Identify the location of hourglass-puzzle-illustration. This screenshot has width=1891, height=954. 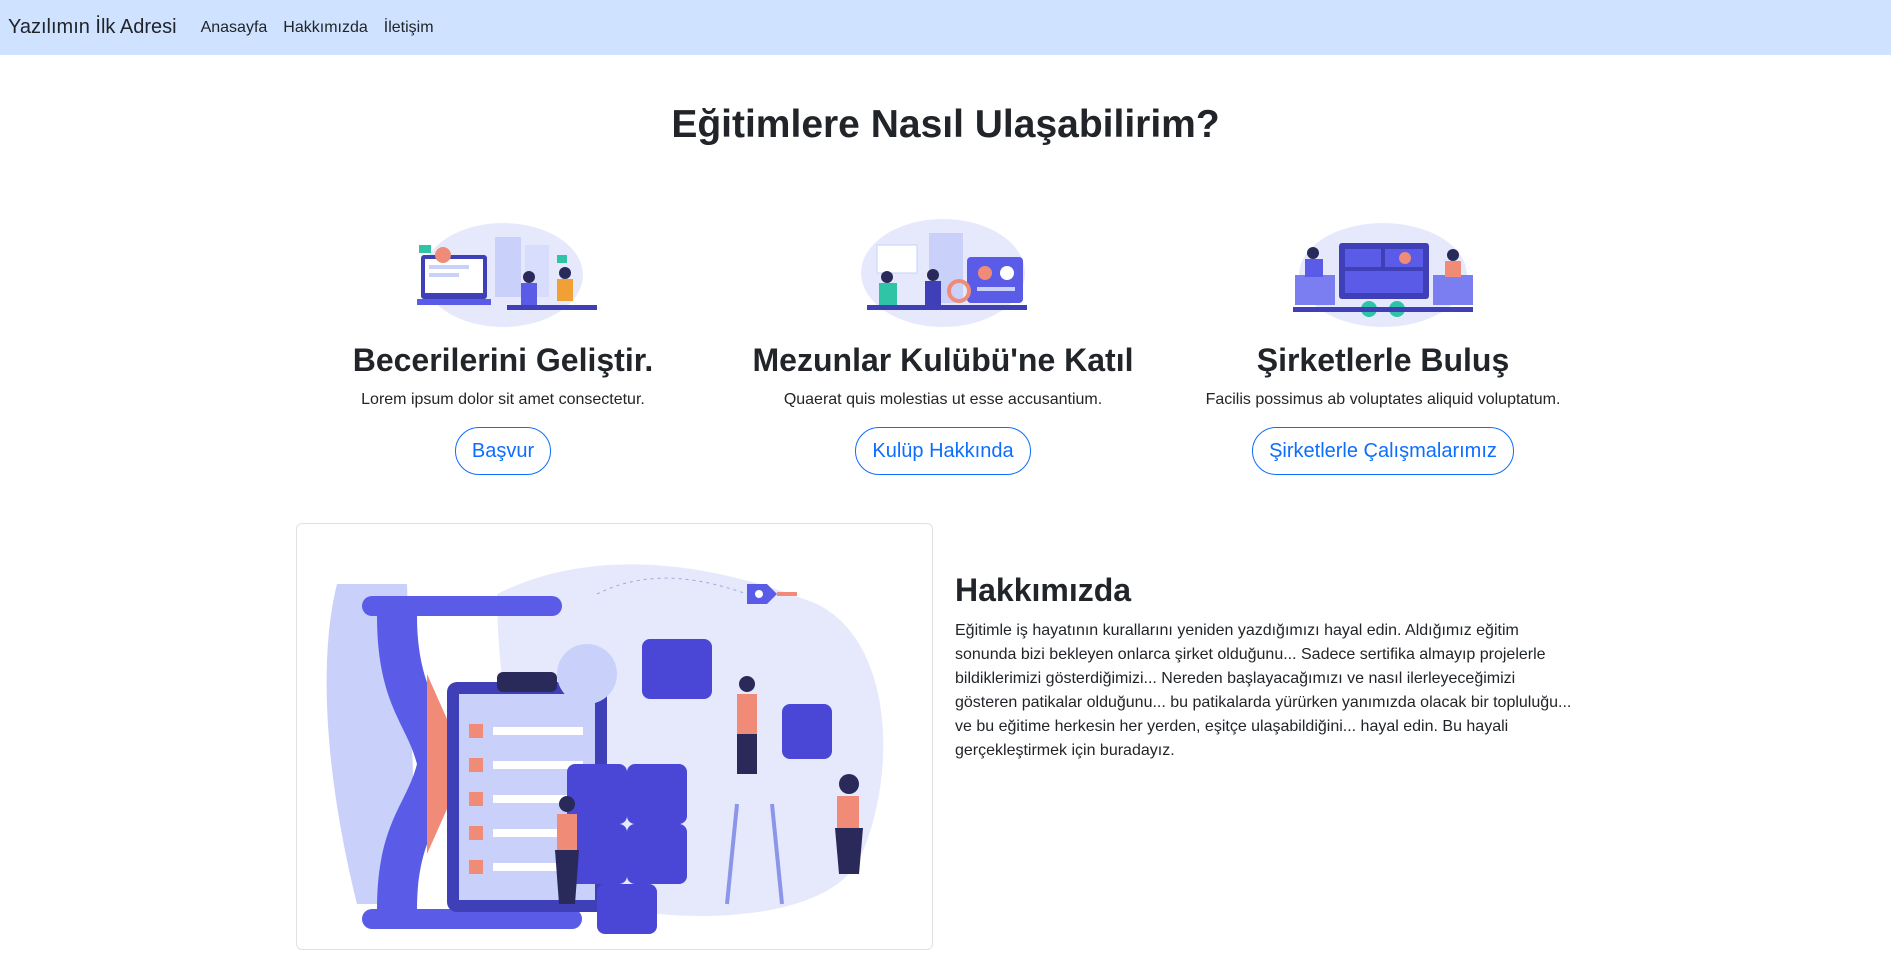
(605, 749).